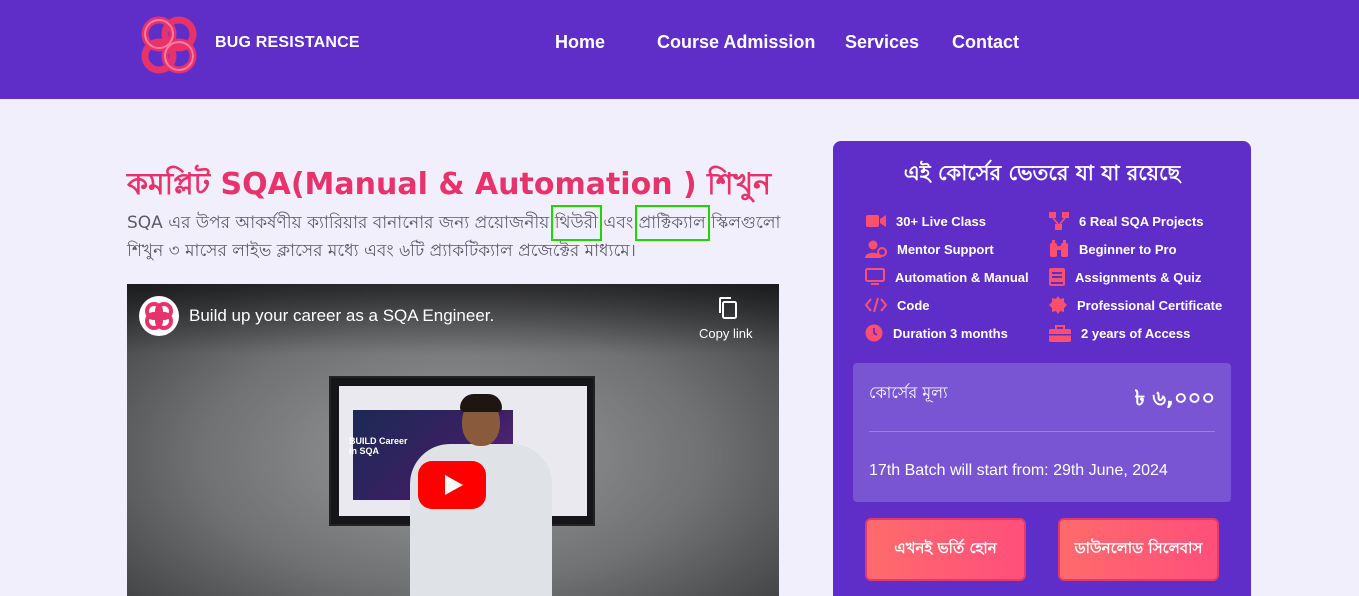  Describe the element at coordinates (1059, 248) in the screenshot. I see `binoculars-icon` at that location.